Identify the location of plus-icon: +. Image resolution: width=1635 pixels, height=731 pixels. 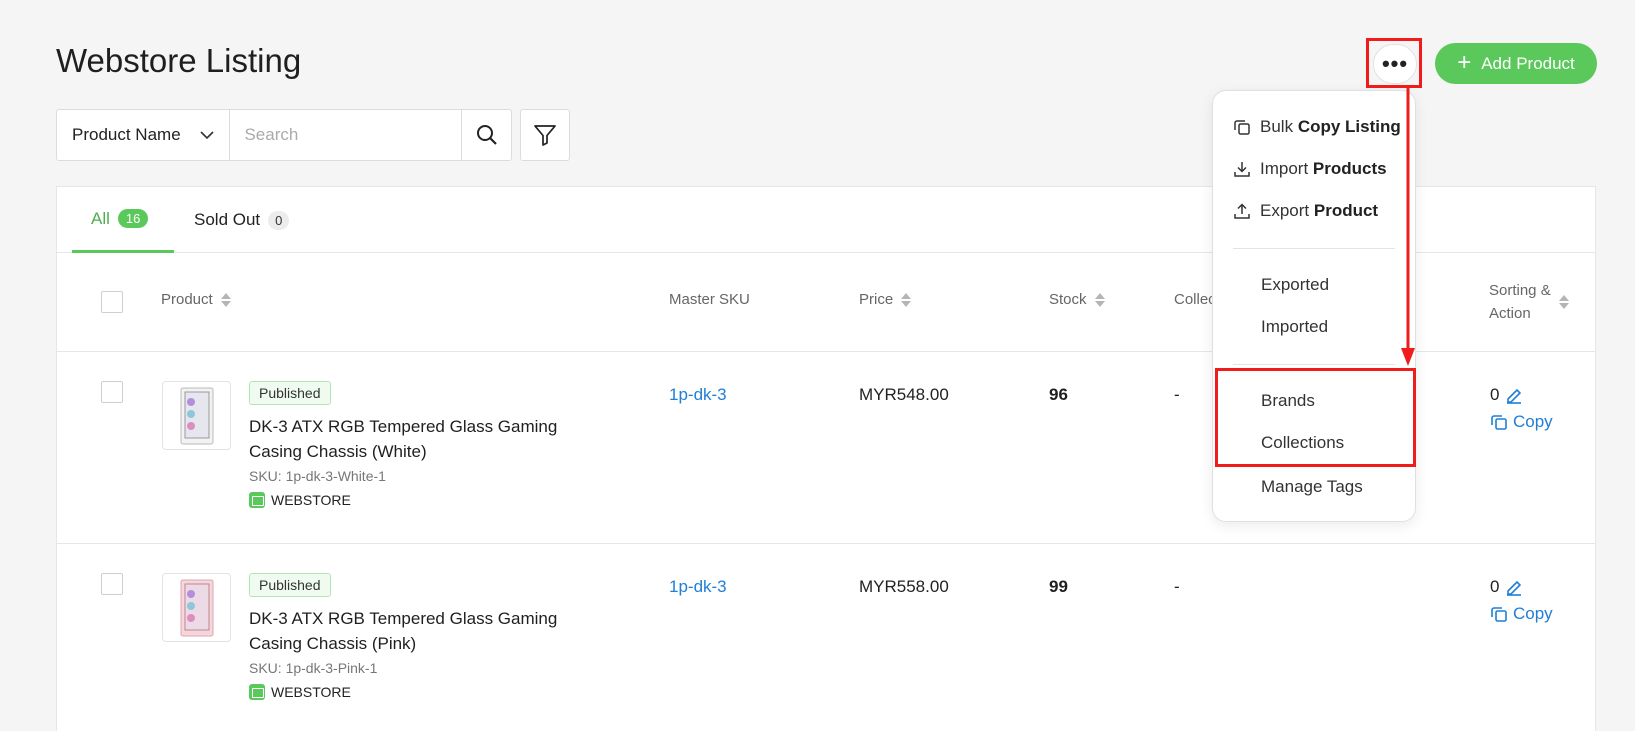
(1464, 62).